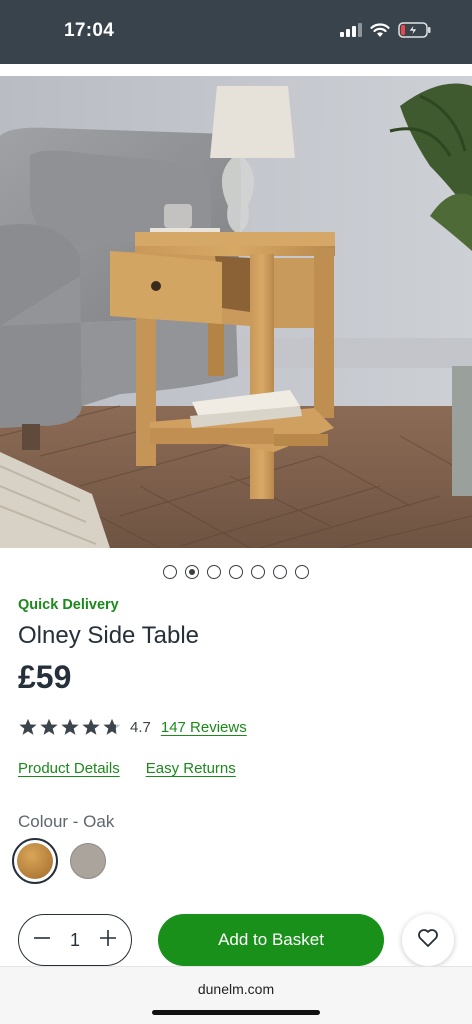 Image resolution: width=472 pixels, height=1024 pixels. I want to click on quantity-stepper: 1, so click(75, 940).